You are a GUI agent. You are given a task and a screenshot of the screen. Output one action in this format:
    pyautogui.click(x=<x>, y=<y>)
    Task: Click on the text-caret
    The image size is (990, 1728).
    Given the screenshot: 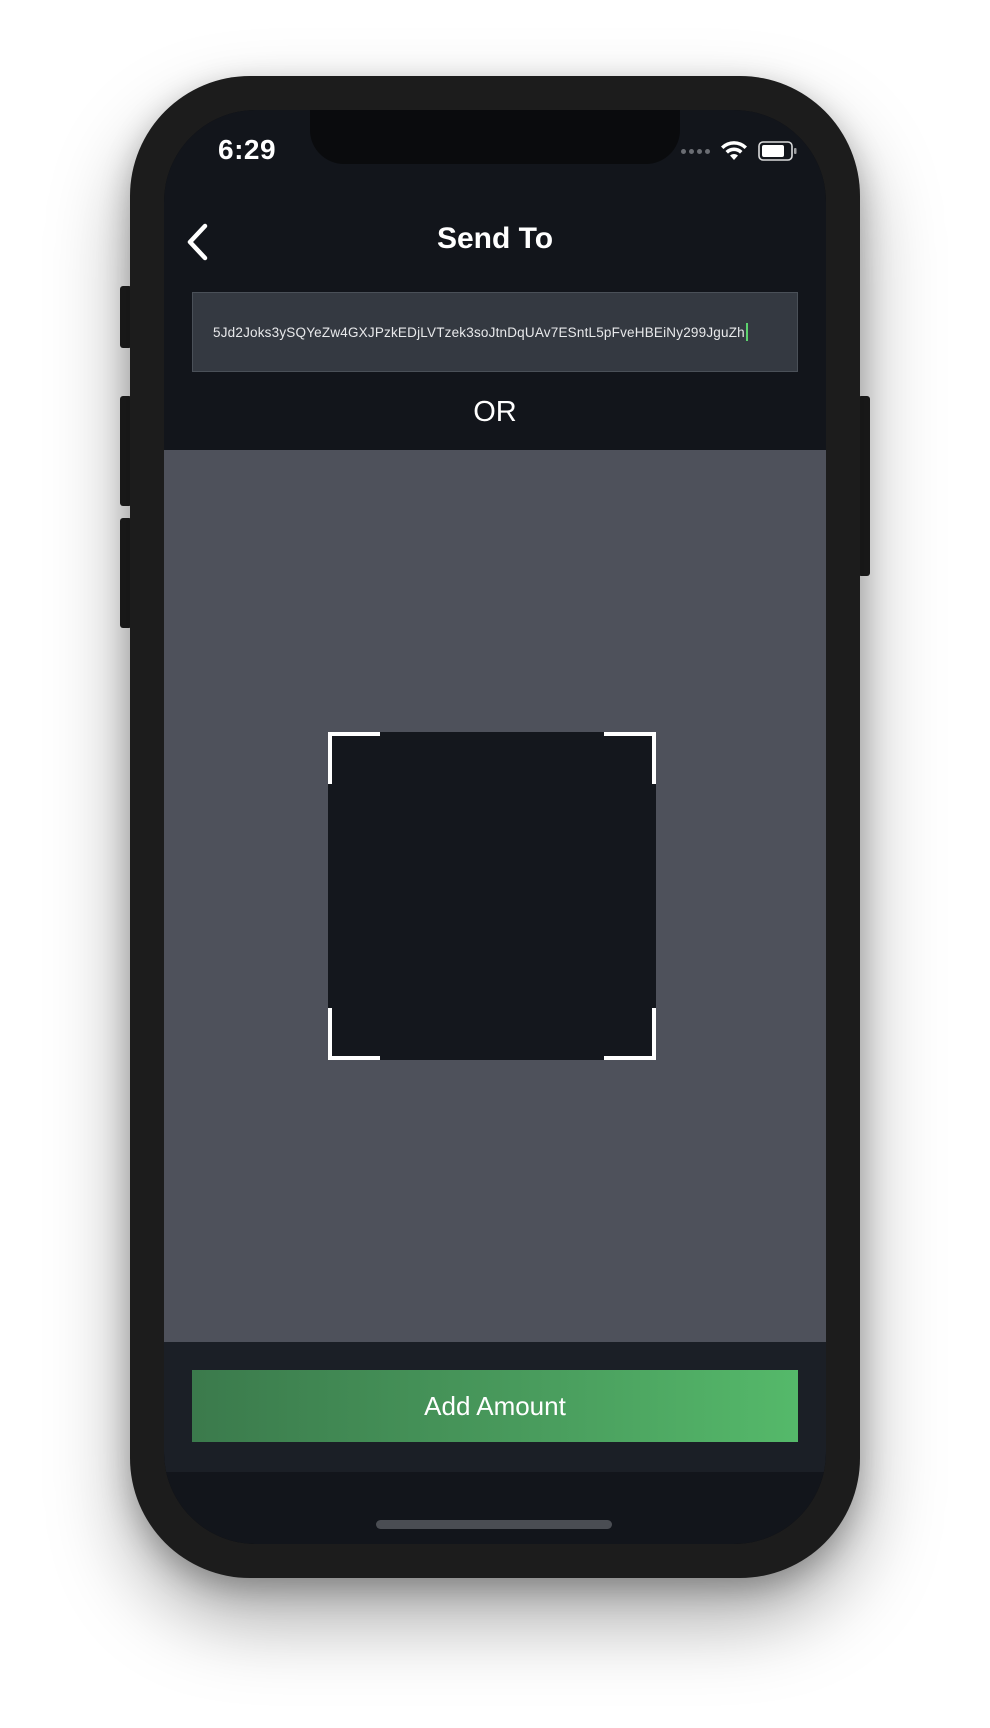 What is the action you would take?
    pyautogui.click(x=746, y=332)
    